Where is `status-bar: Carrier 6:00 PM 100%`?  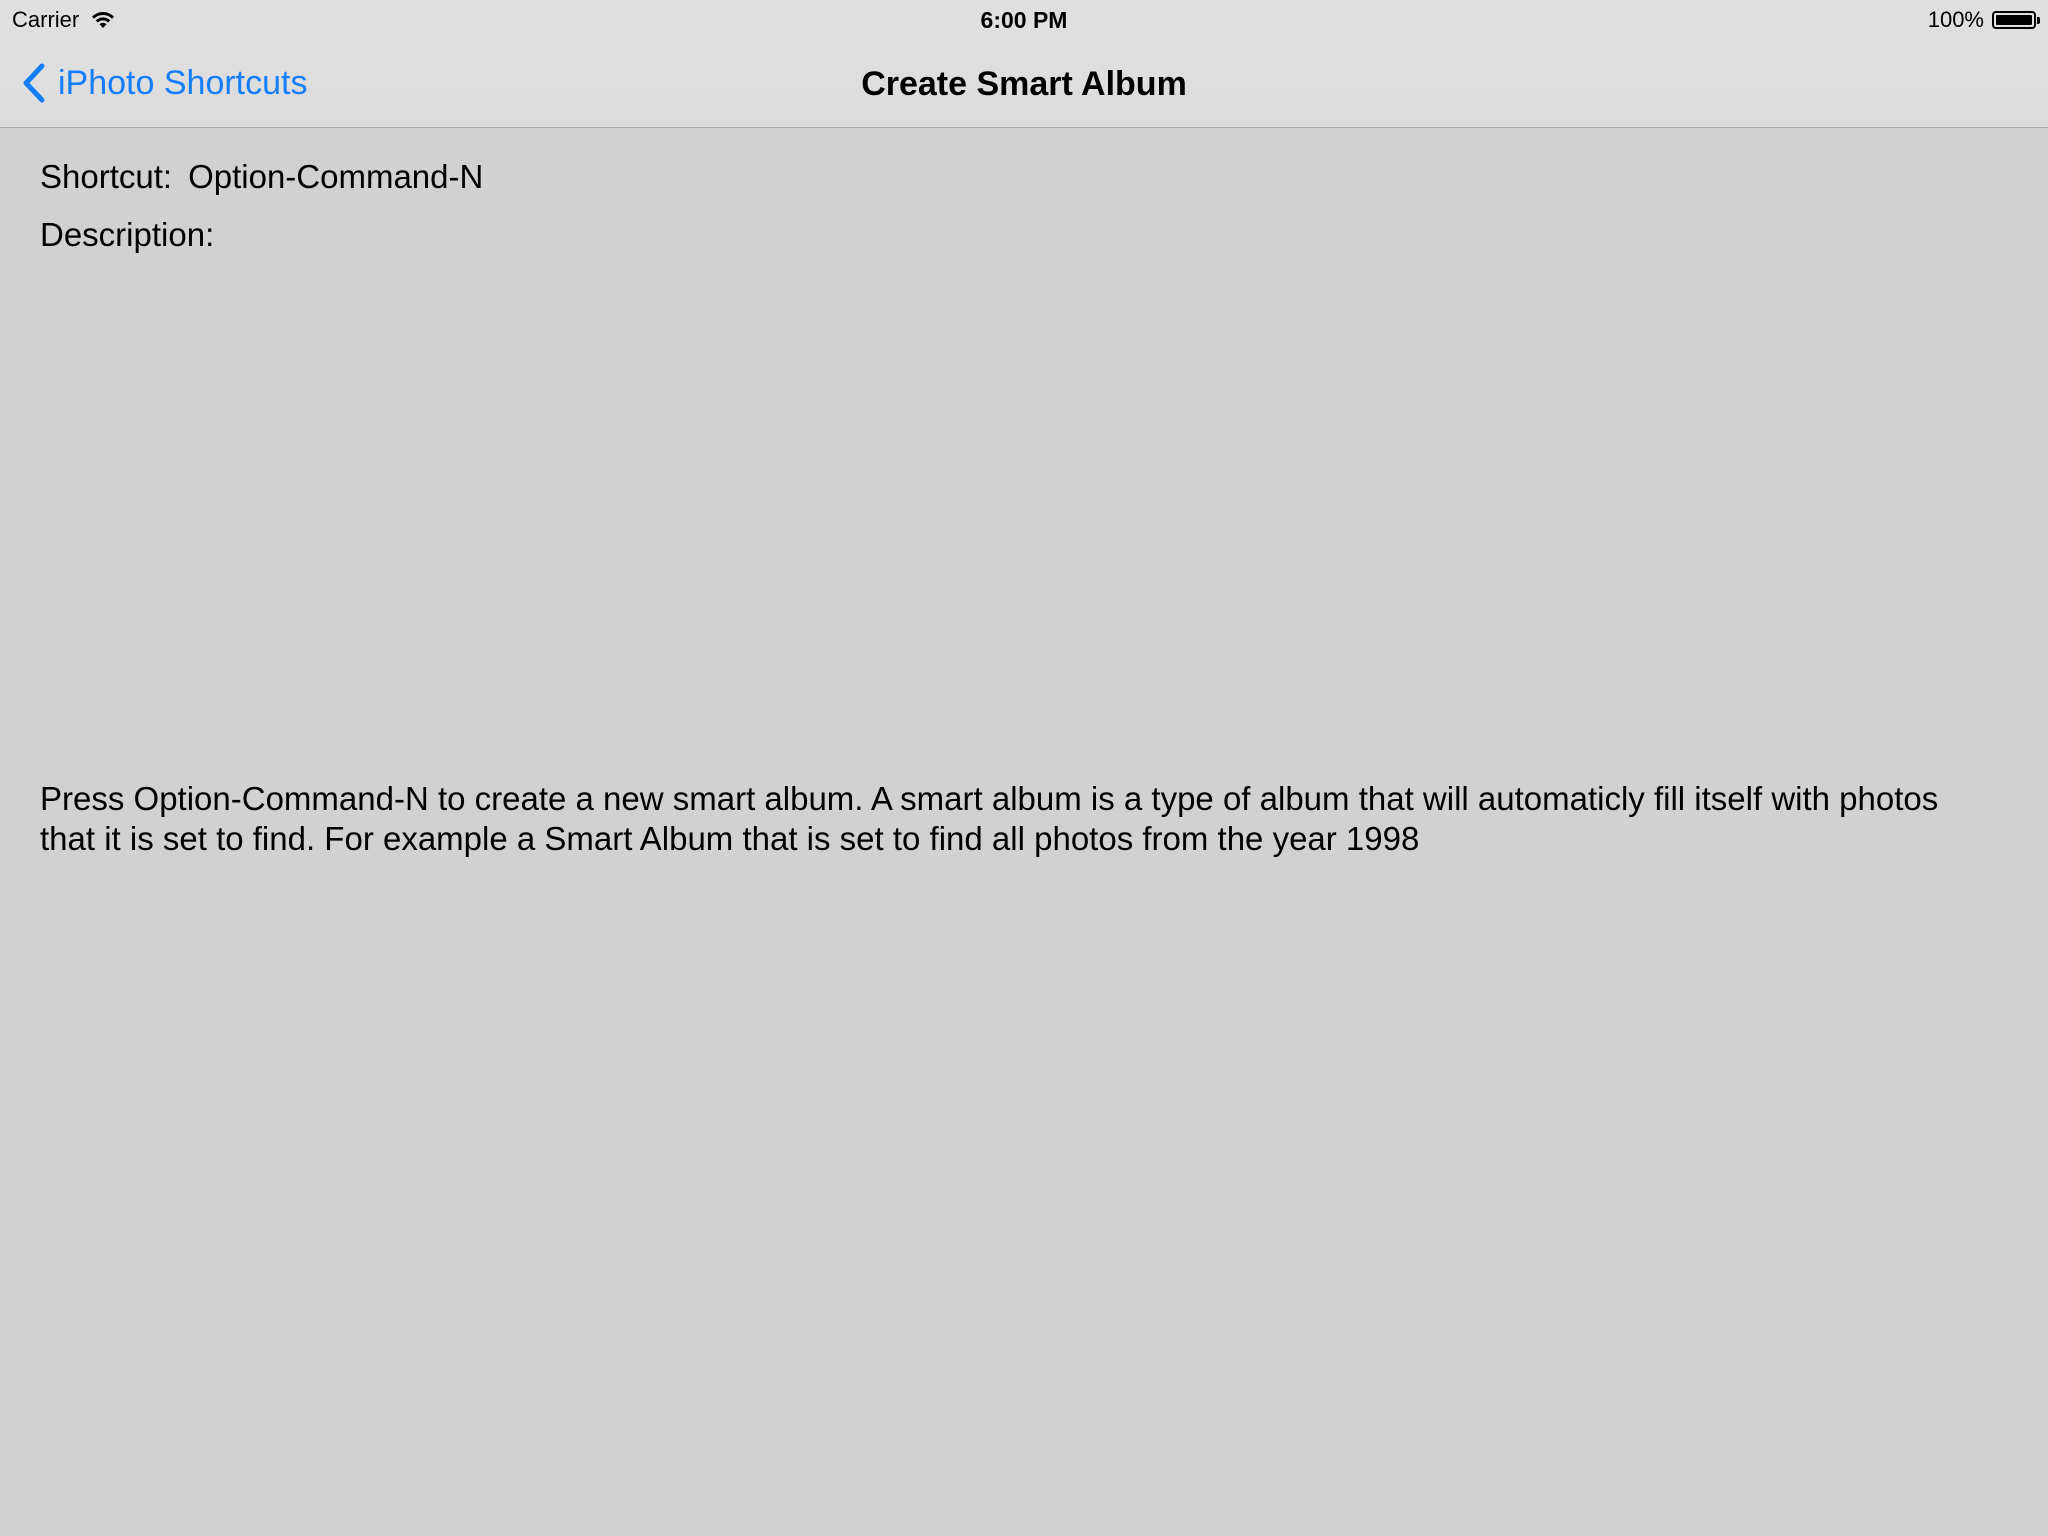
status-bar: Carrier 6:00 PM 100% is located at coordinates (1024, 20).